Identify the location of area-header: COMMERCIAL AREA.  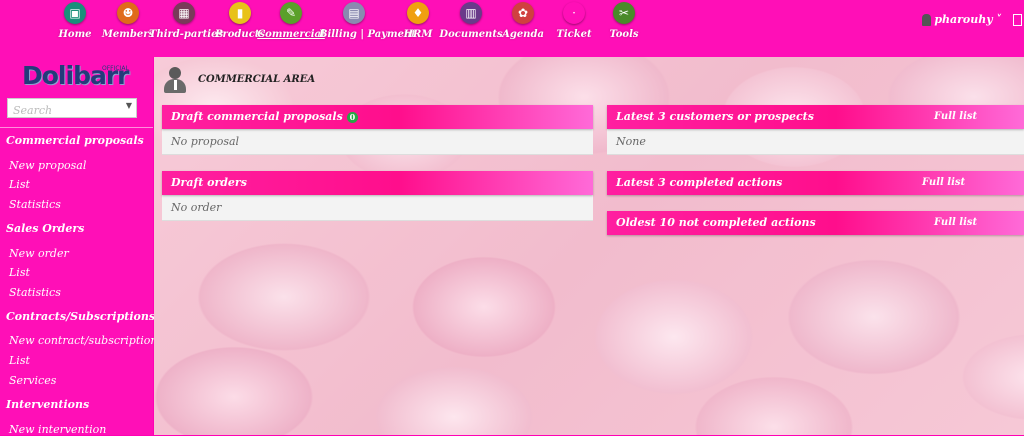
(238, 79).